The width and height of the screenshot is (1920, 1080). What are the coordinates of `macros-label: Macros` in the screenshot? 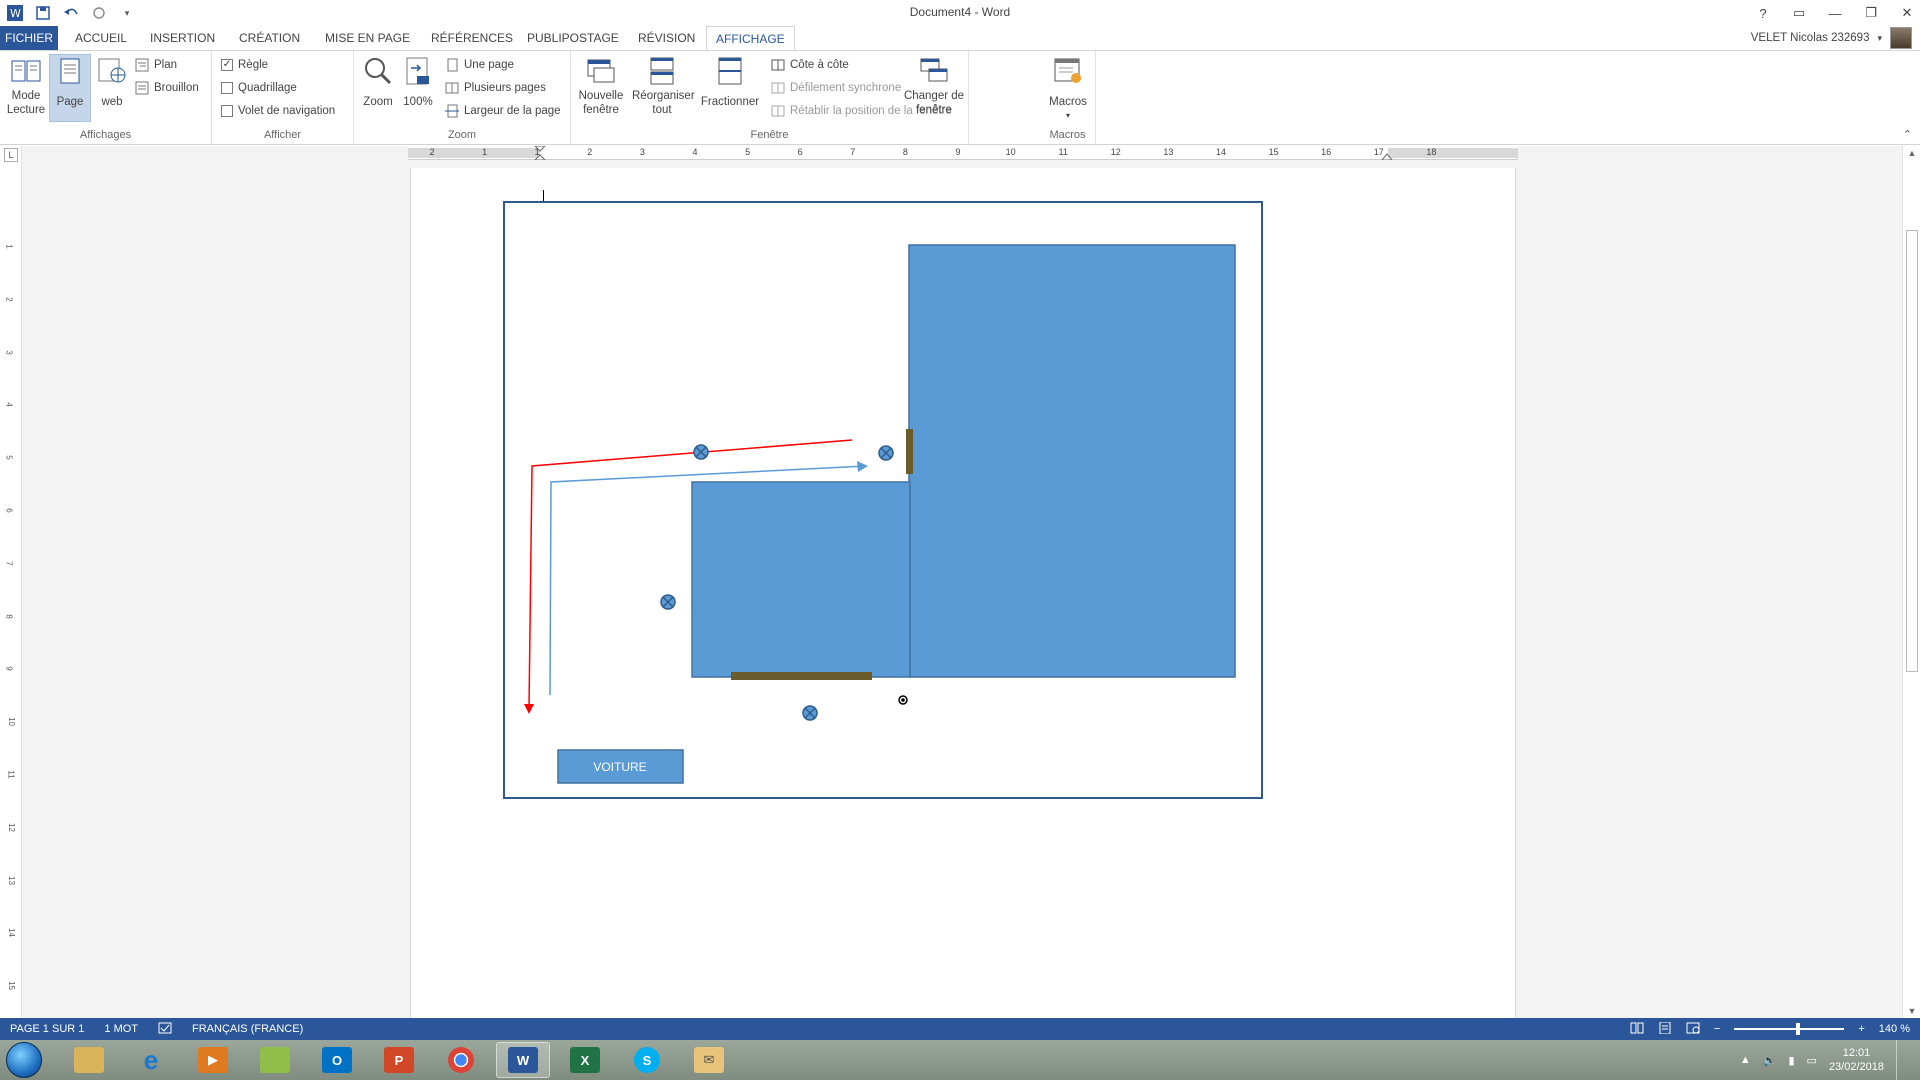 It's located at (1068, 102).